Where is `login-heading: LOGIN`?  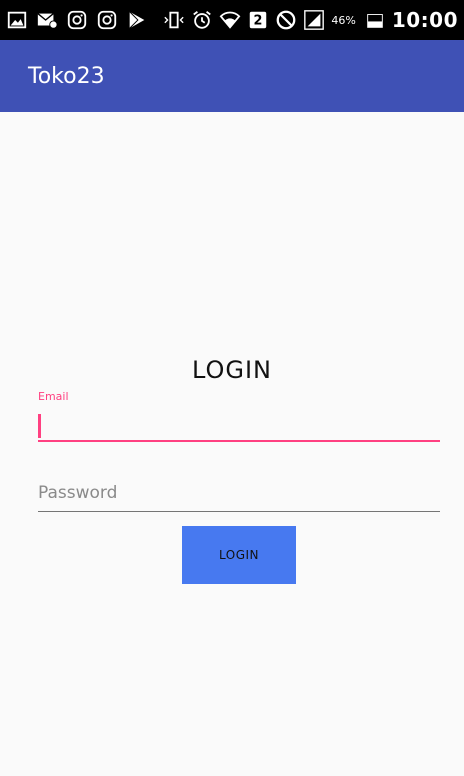 login-heading: LOGIN is located at coordinates (232, 370).